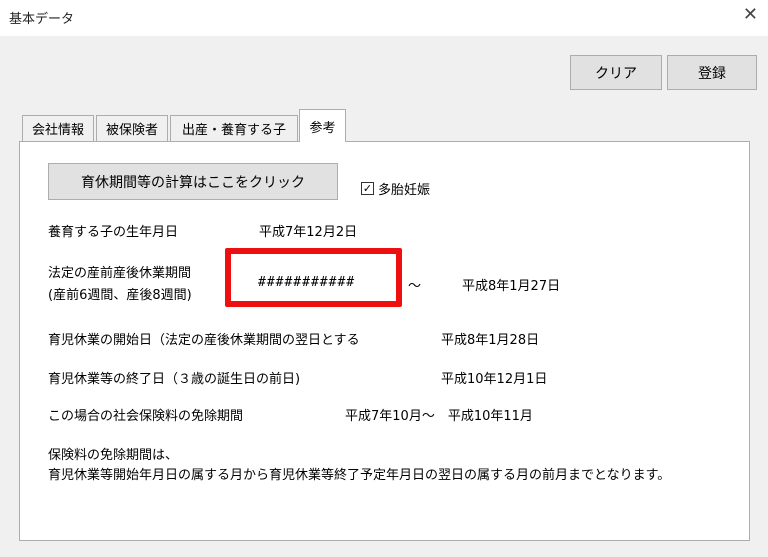 Image resolution: width=768 pixels, height=557 pixels. Describe the element at coordinates (146, 416) in the screenshot. I see `exemption-period-label: この場合の社会保険料の免除期間` at that location.